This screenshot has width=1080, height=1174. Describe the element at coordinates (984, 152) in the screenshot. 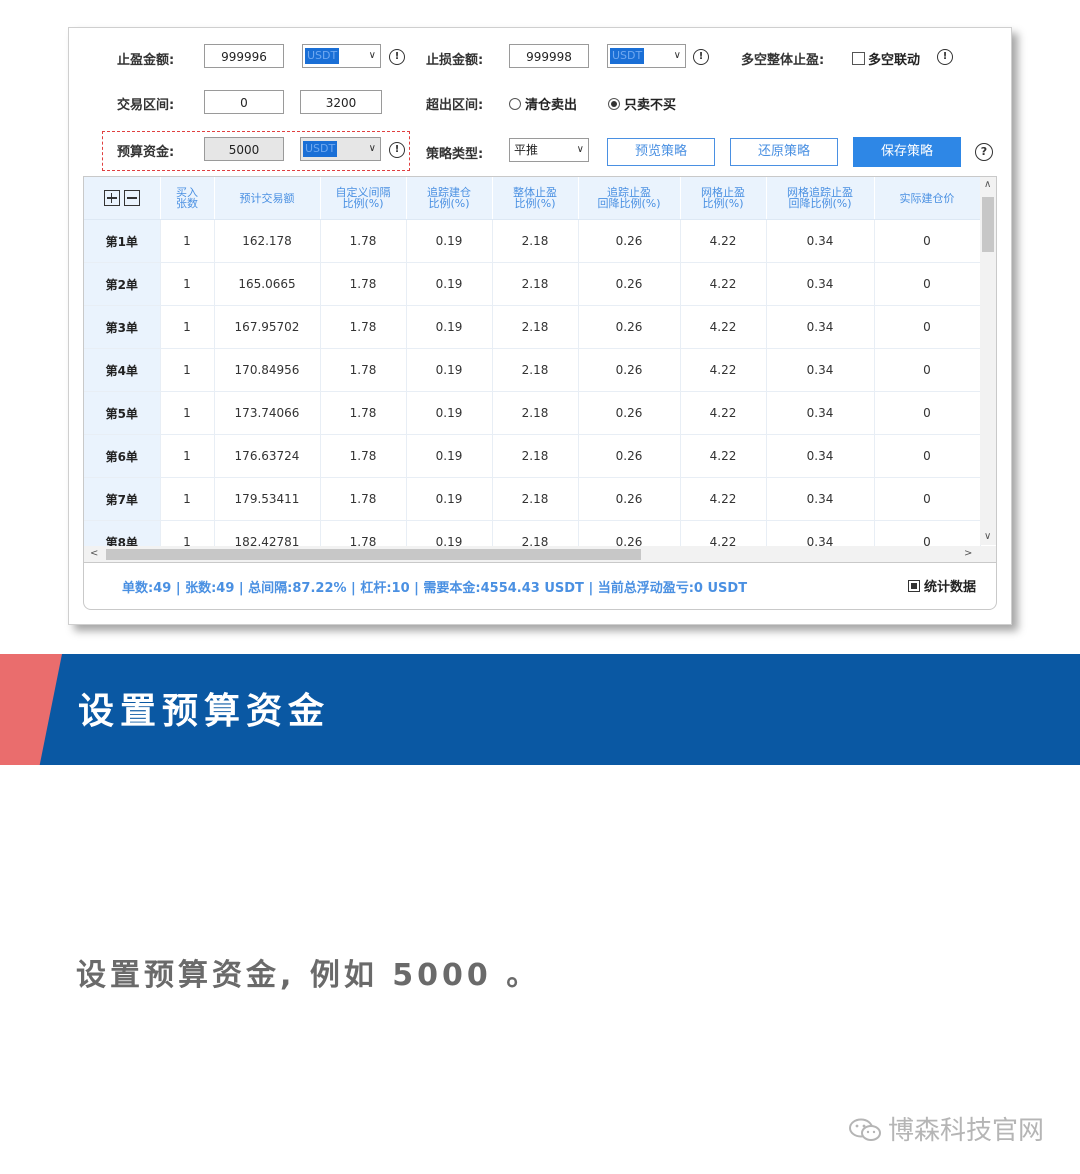

I see `help-icon: ?` at that location.